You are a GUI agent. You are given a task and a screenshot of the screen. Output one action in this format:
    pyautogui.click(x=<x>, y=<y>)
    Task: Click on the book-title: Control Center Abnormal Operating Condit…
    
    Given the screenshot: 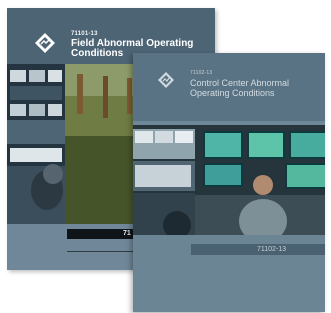 What is the action you would take?
    pyautogui.click(x=240, y=88)
    